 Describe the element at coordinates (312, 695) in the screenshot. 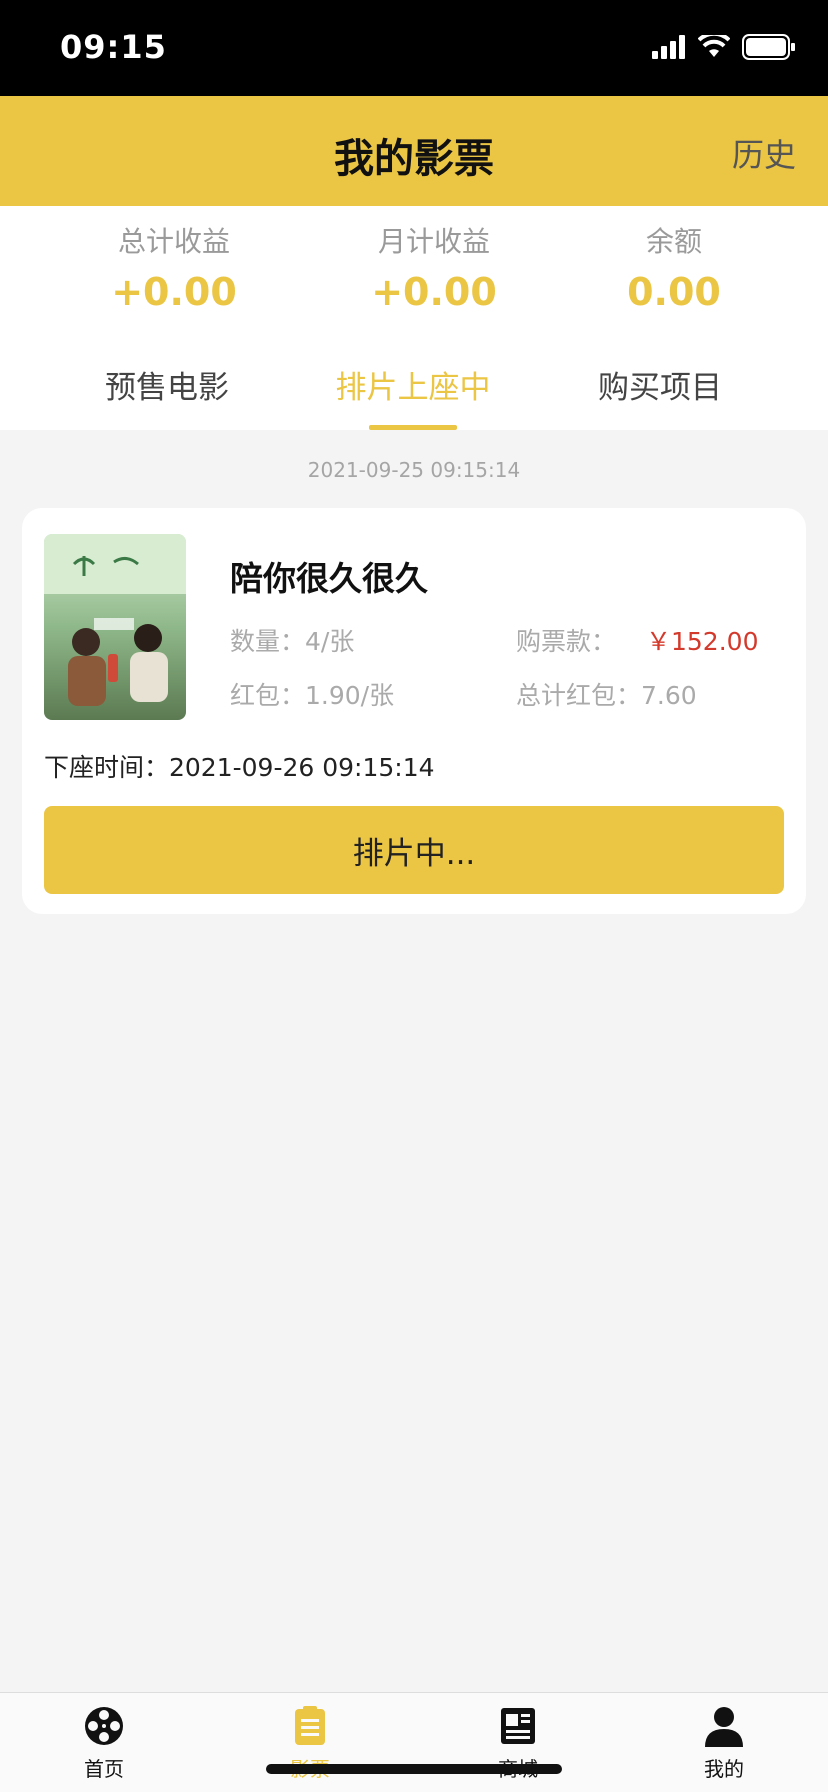

I see `red-packet: 红包：1.90/张` at that location.